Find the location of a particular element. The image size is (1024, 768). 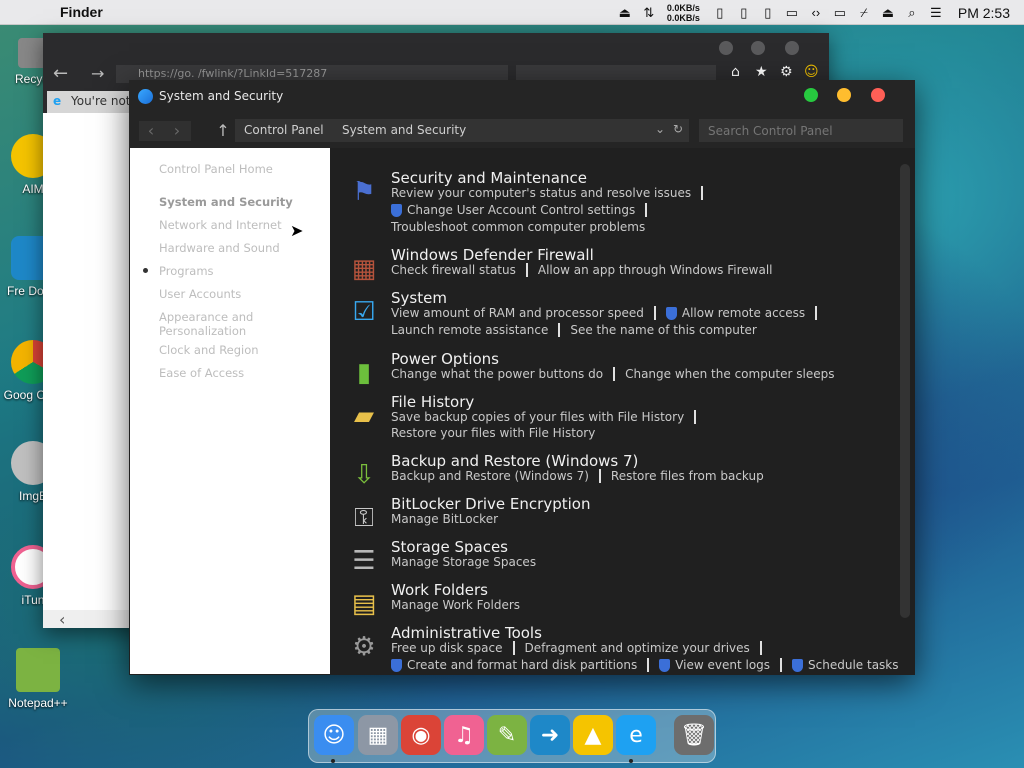

browser-horizontal-scrollbar: ‹ is located at coordinates (87, 619).